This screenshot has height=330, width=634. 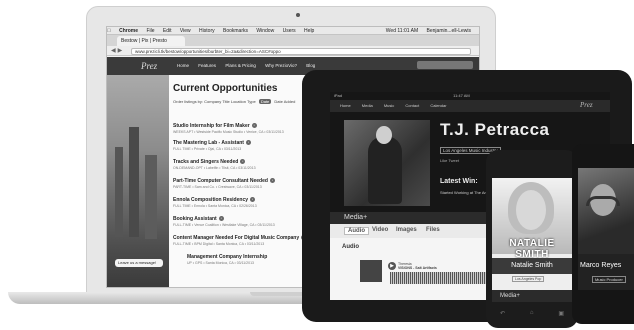 What do you see at coordinates (207, 31) in the screenshot?
I see `menu-item: History` at bounding box center [207, 31].